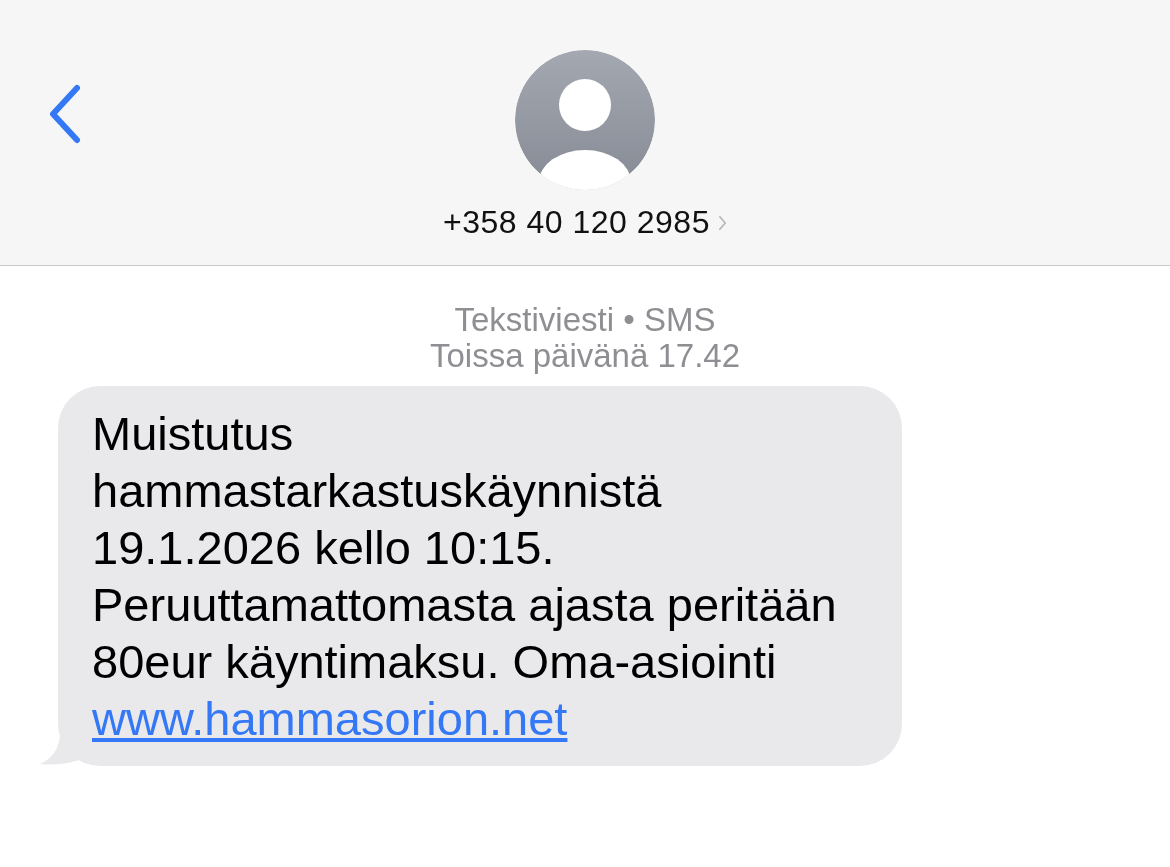 The image size is (1170, 867). Describe the element at coordinates (585, 320) in the screenshot. I see `message-service-label: Tekstiviesti • SMS` at that location.